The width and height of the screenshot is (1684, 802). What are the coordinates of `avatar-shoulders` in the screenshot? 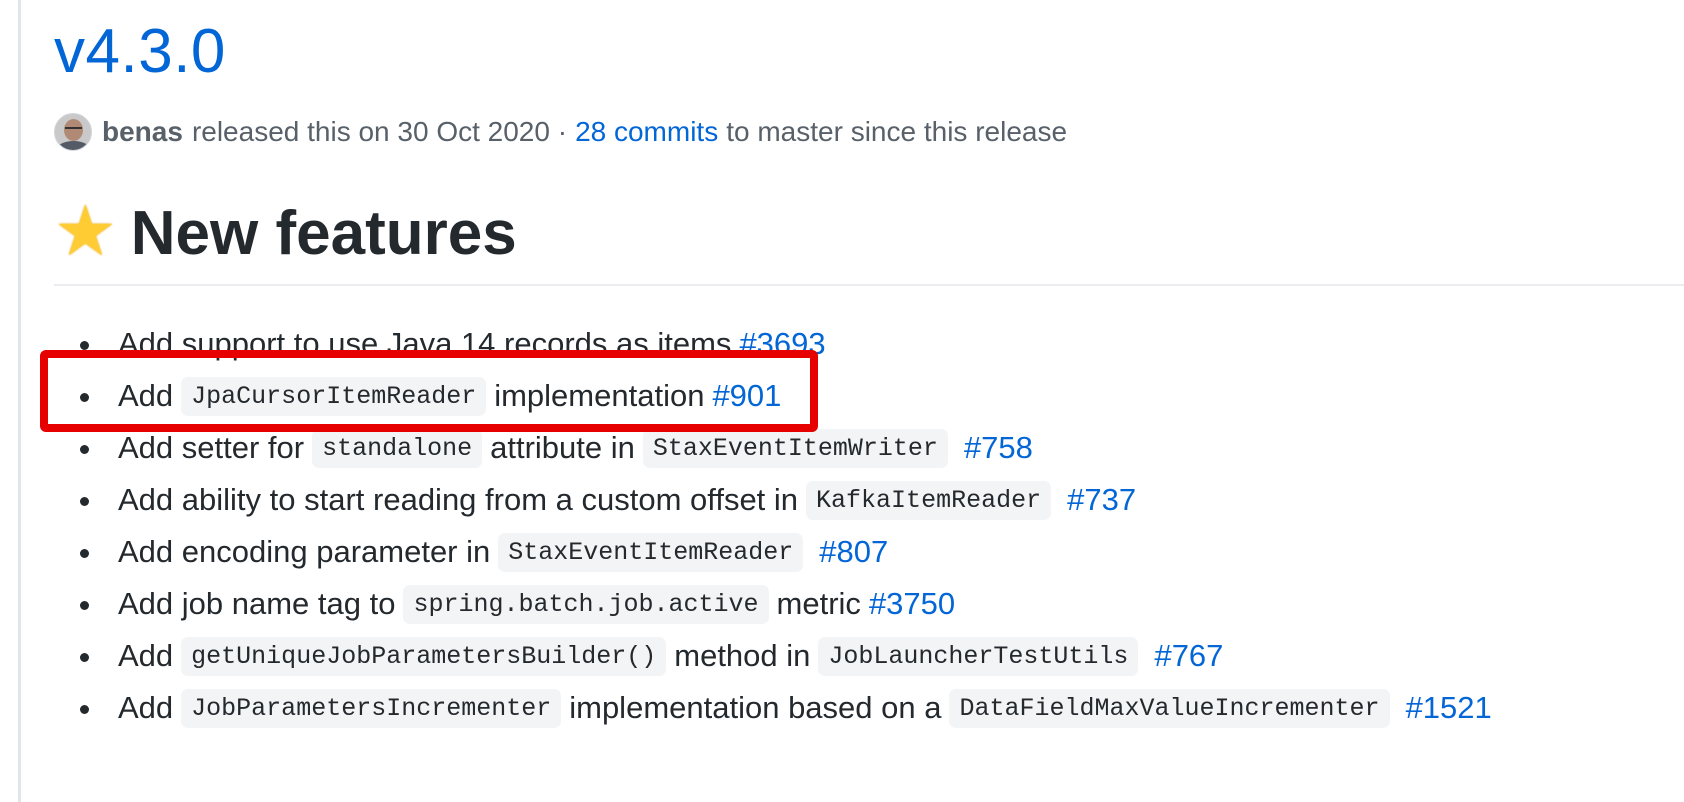 It's located at (73, 145).